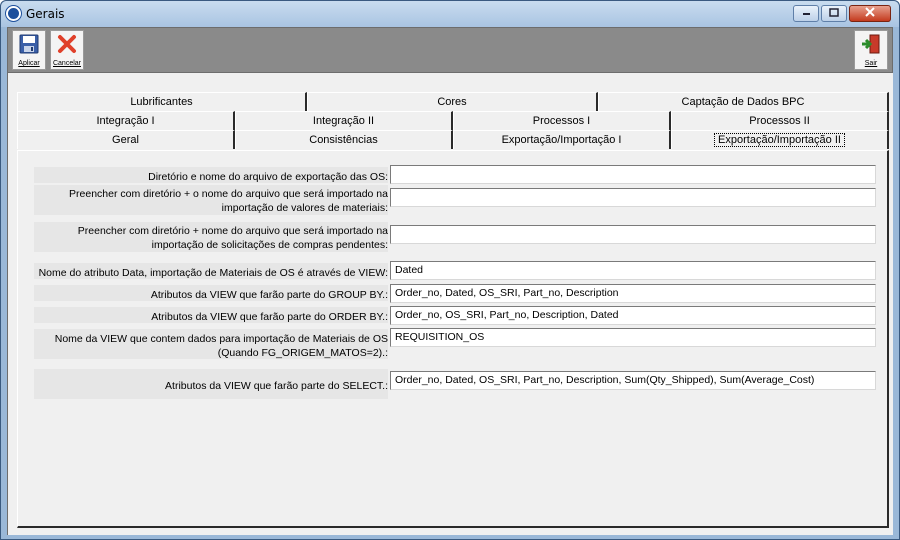 This screenshot has height=540, width=900. I want to click on close-button, so click(870, 13).